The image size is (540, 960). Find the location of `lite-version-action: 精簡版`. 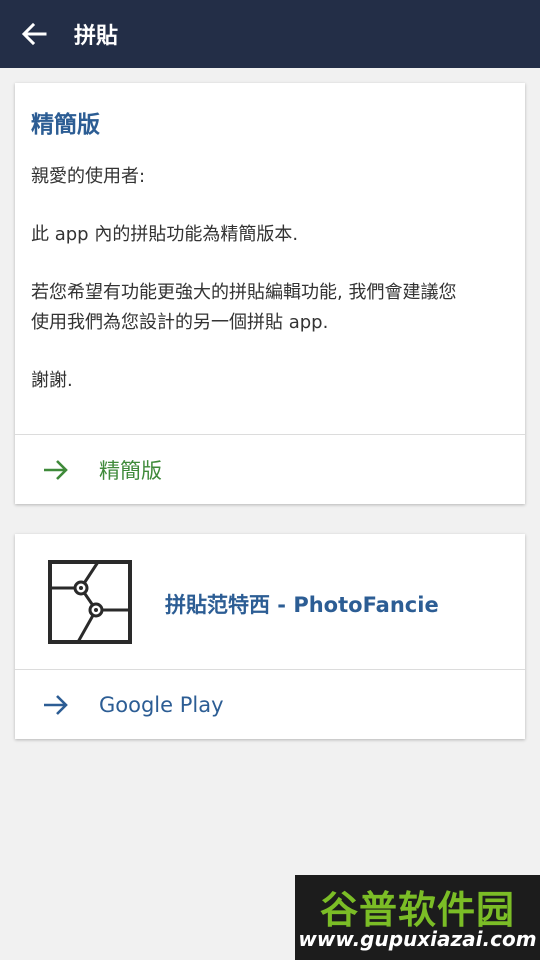

lite-version-action: 精簡版 is located at coordinates (270, 469).